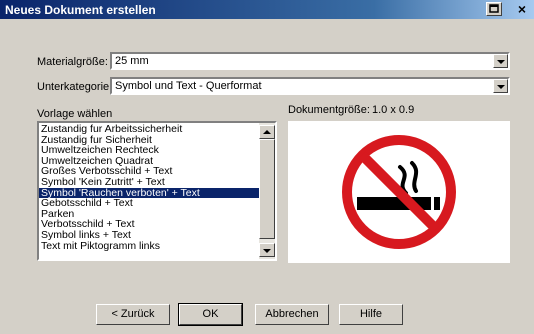  I want to click on window-title: Neues Dokument erstellen, so click(80, 10).